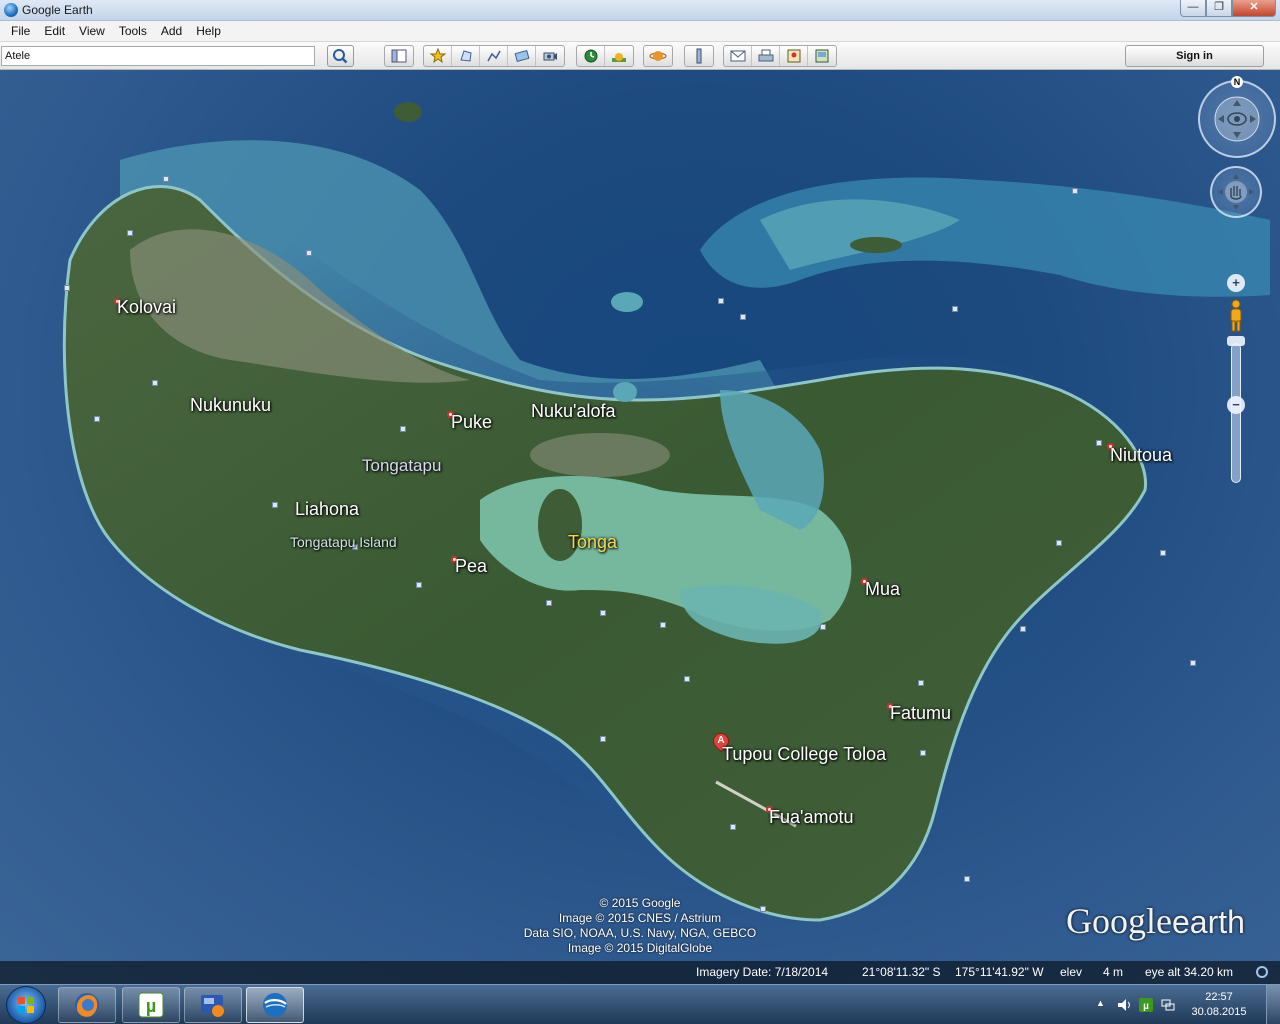 The height and width of the screenshot is (1024, 1280). I want to click on add-path-button, so click(494, 56).